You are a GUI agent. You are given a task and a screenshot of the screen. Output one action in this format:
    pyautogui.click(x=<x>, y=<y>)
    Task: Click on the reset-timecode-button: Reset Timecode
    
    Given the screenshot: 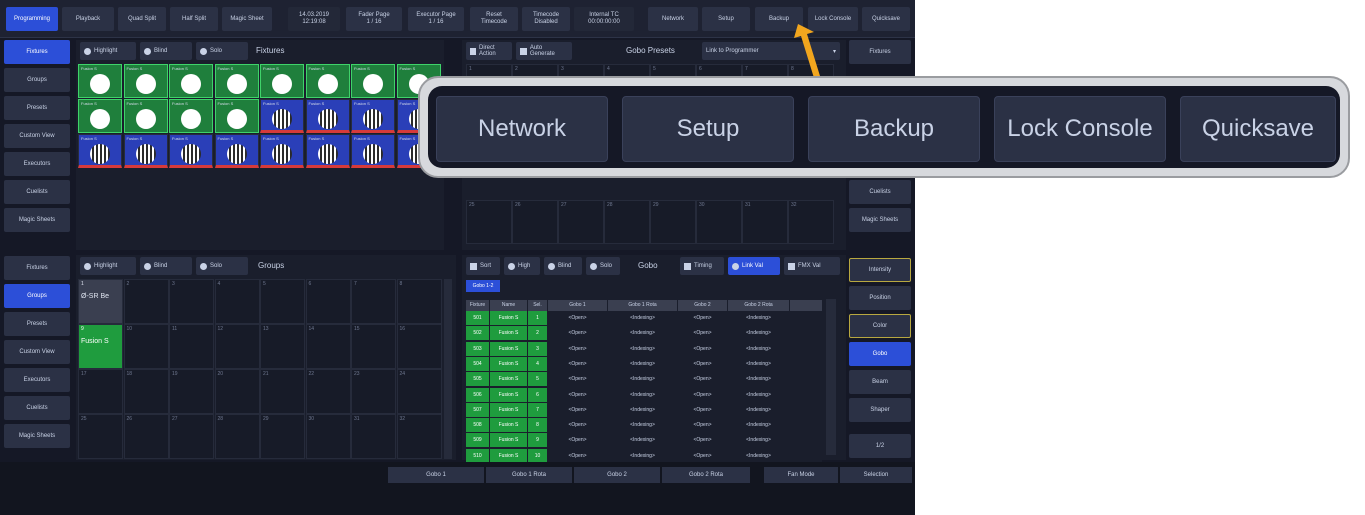 What is the action you would take?
    pyautogui.click(x=494, y=19)
    